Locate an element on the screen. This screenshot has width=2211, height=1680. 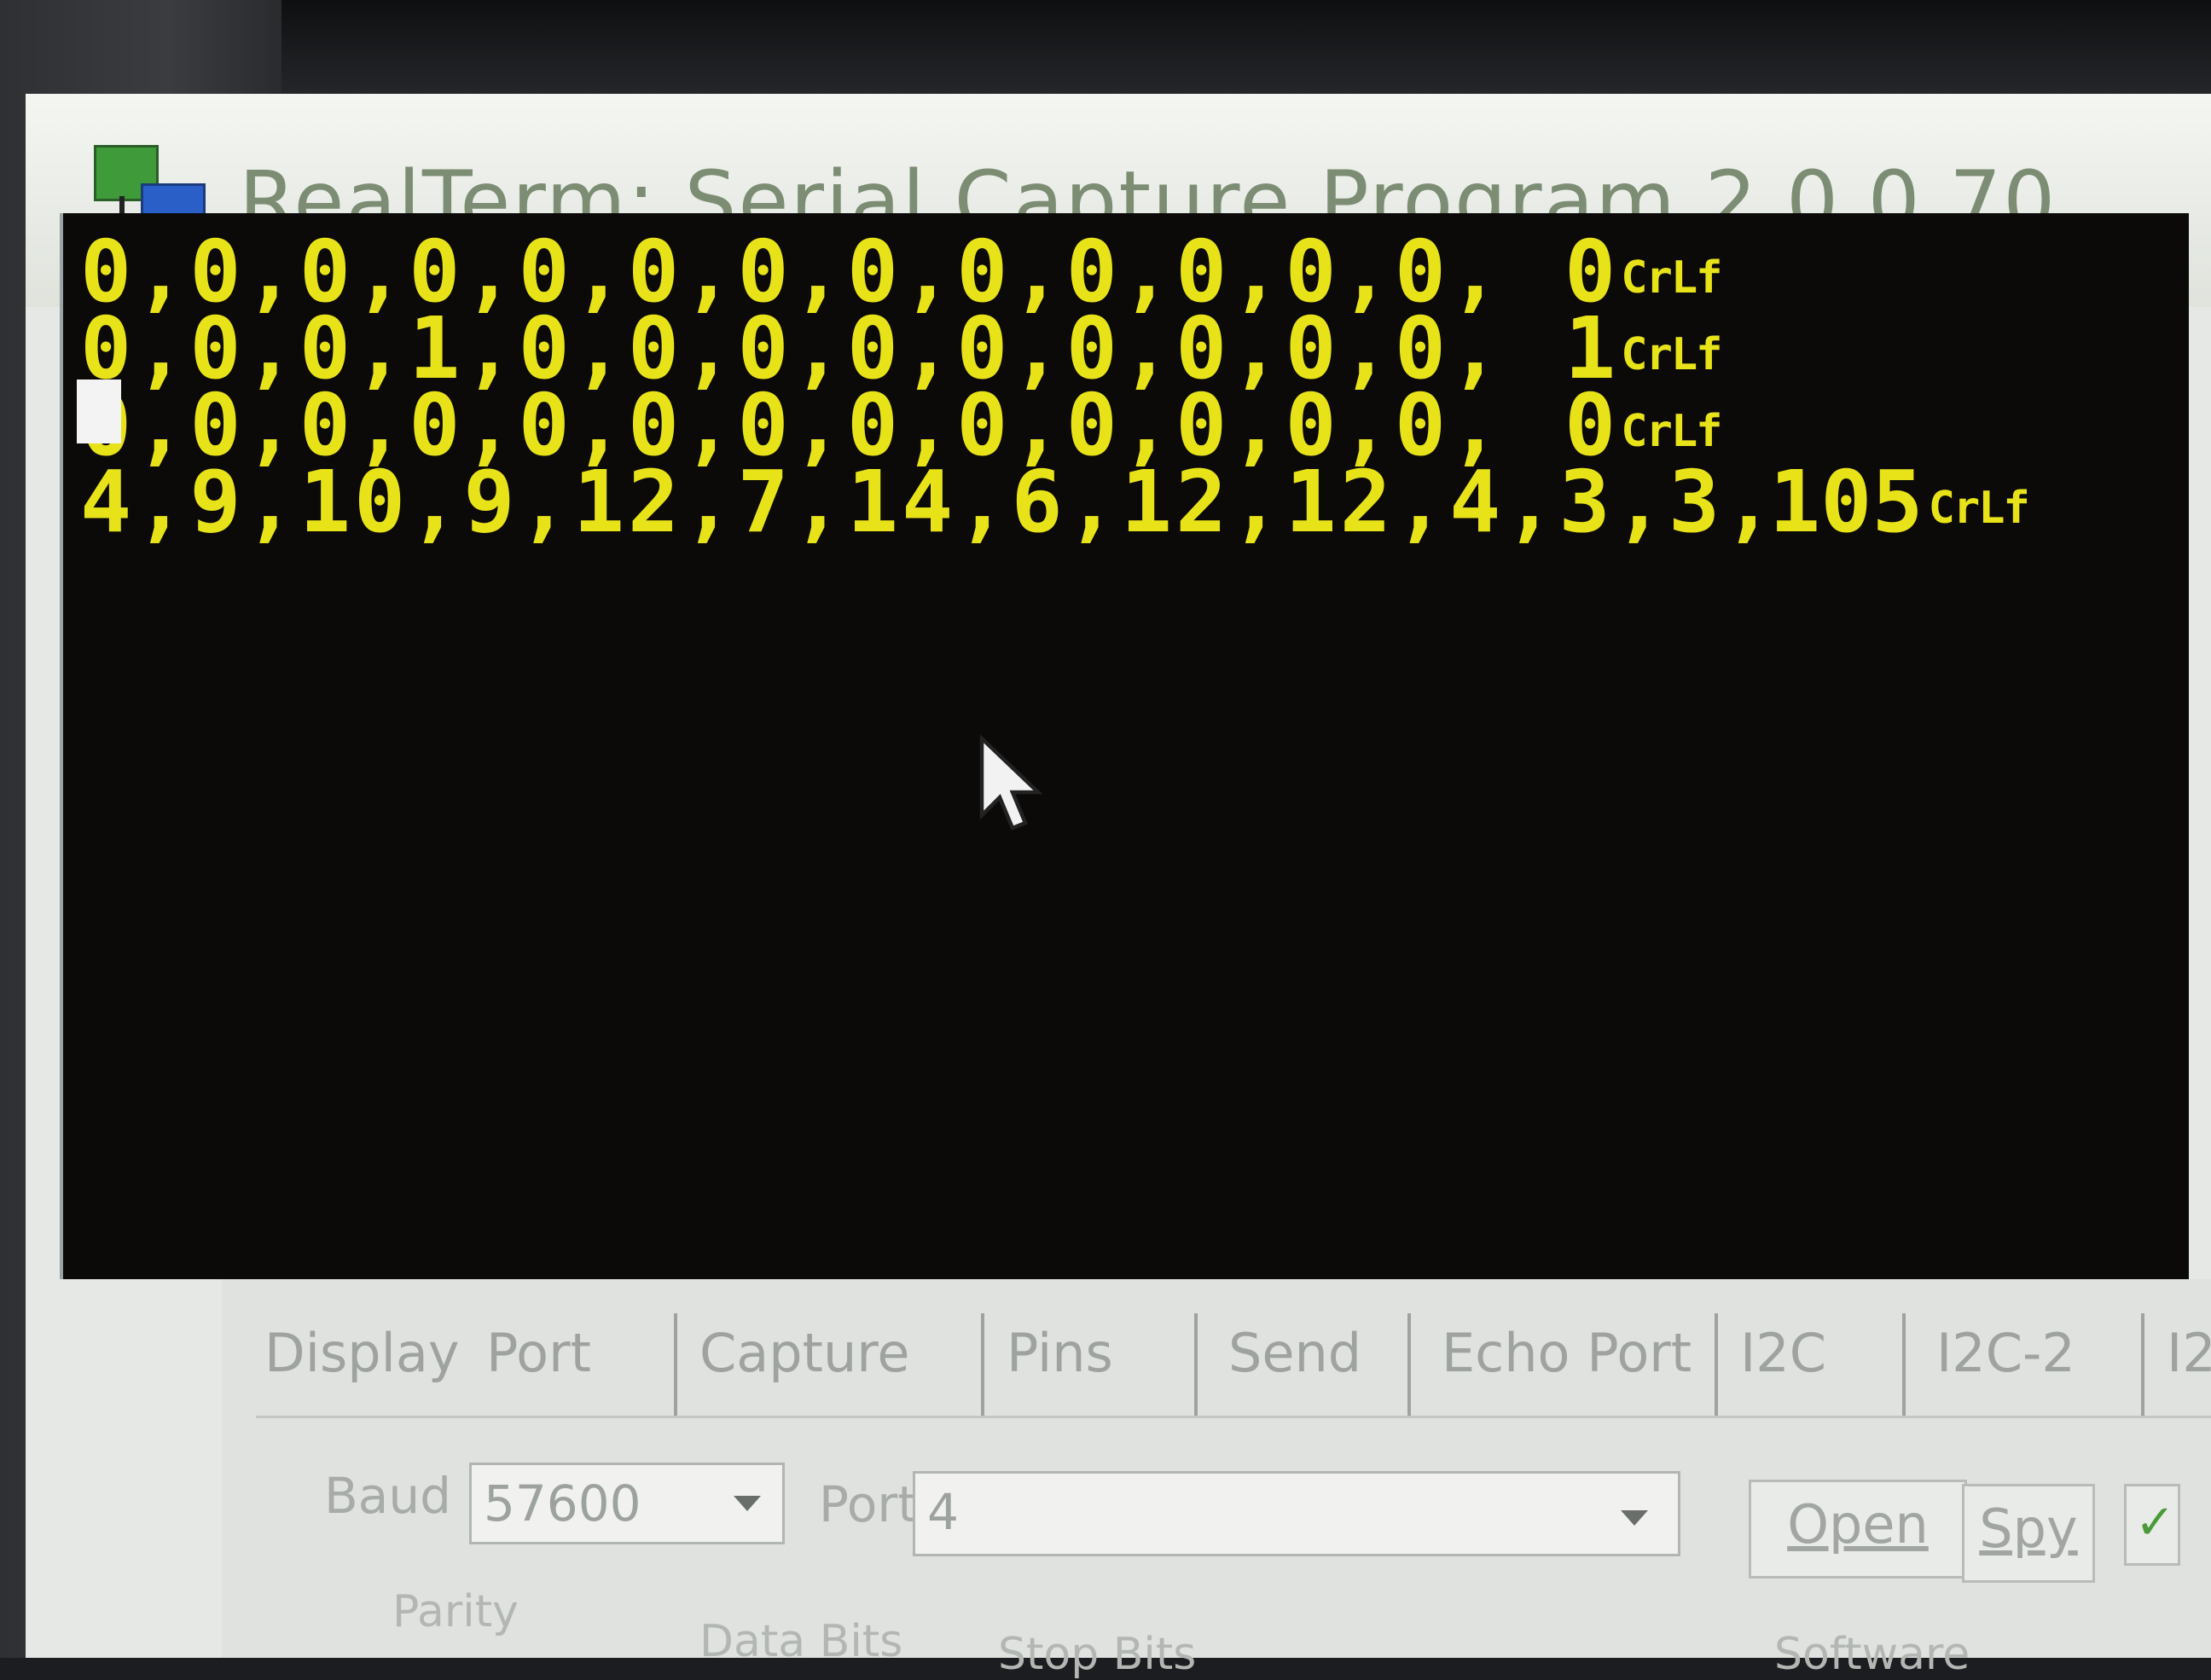
baud-value: 57600 is located at coordinates (562, 1503).